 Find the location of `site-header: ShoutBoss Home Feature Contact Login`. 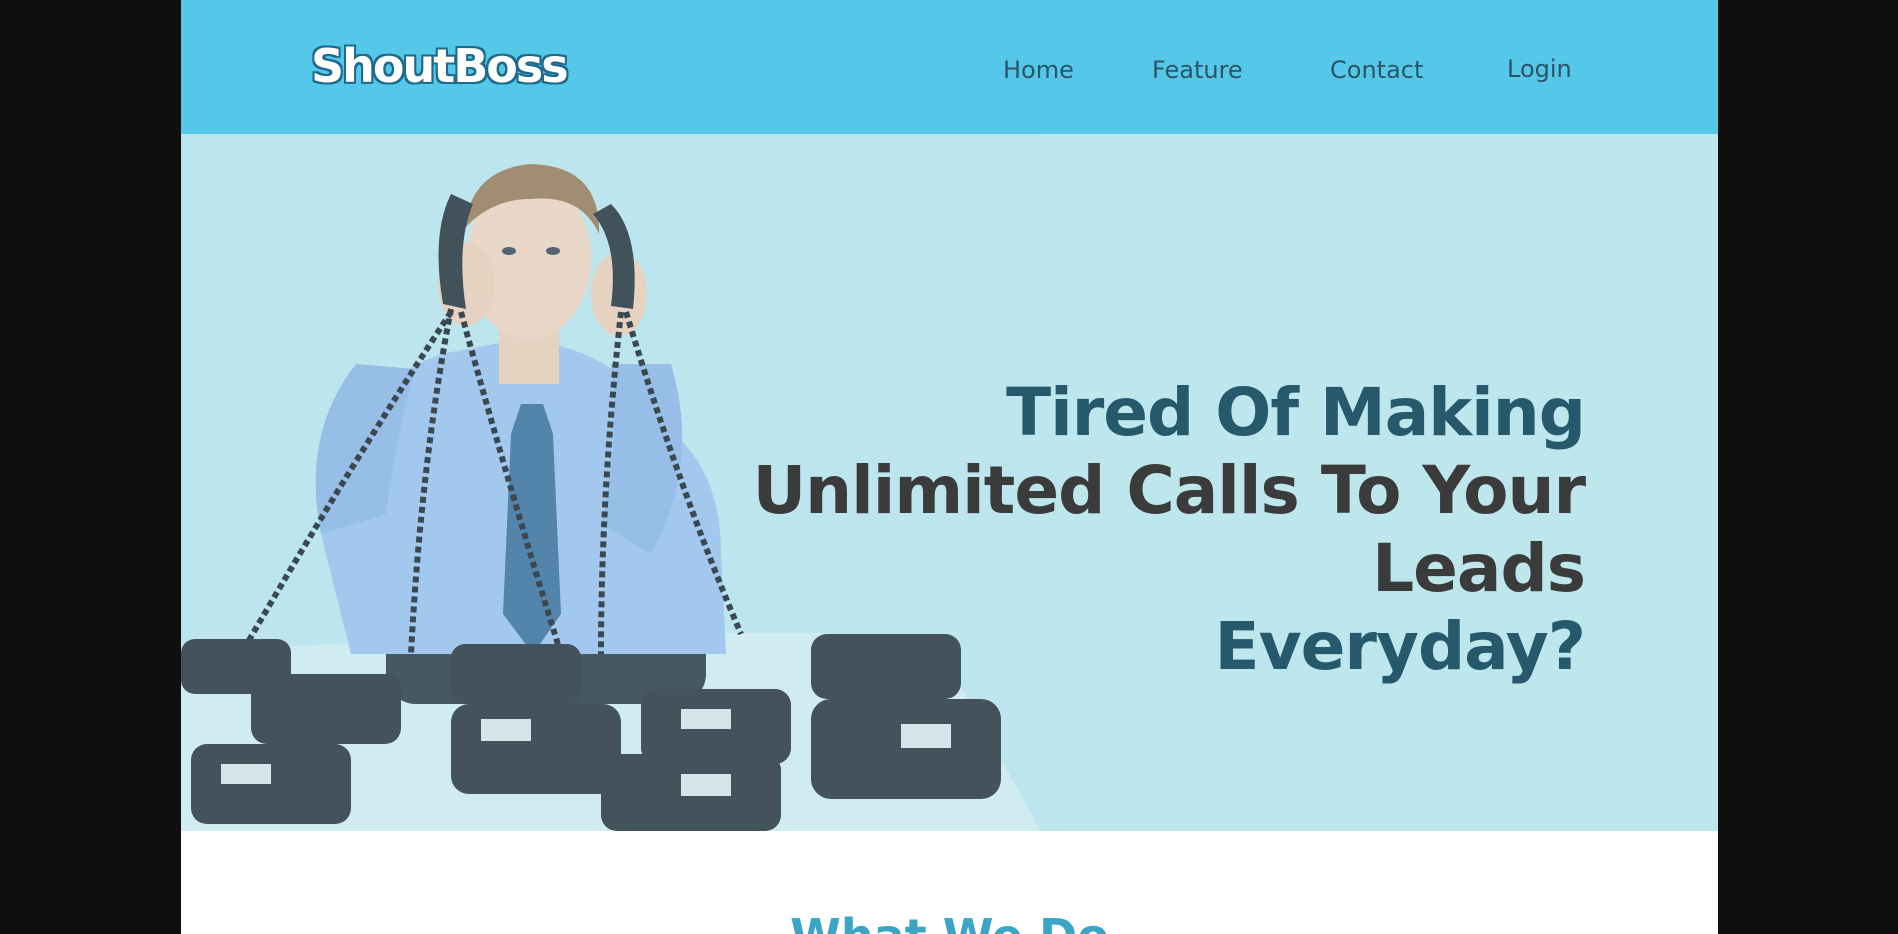

site-header: ShoutBoss Home Feature Contact Login is located at coordinates (949, 67).